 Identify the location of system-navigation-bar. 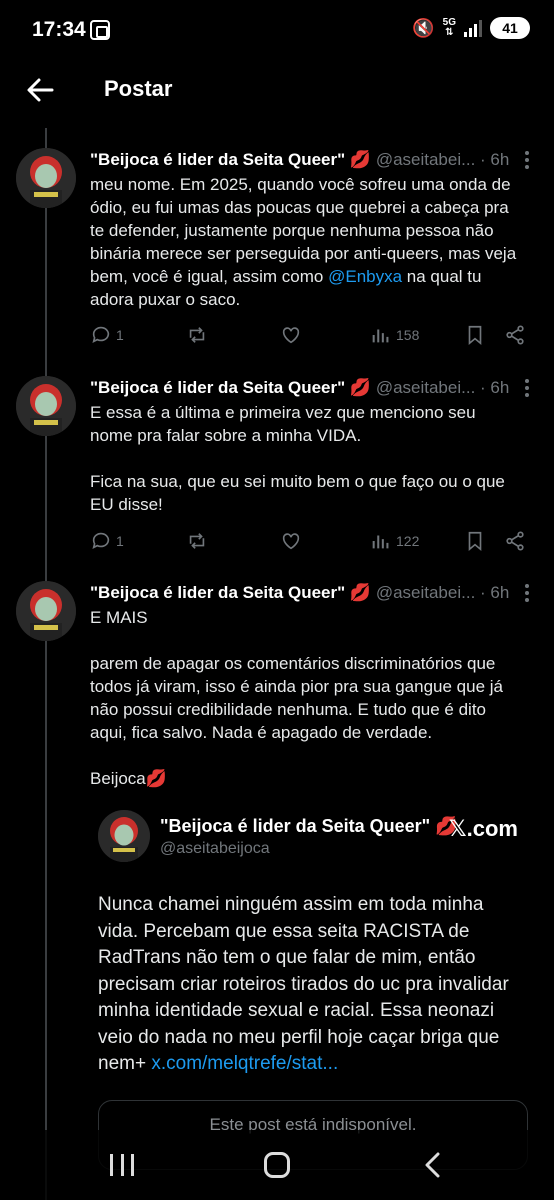
(277, 1165).